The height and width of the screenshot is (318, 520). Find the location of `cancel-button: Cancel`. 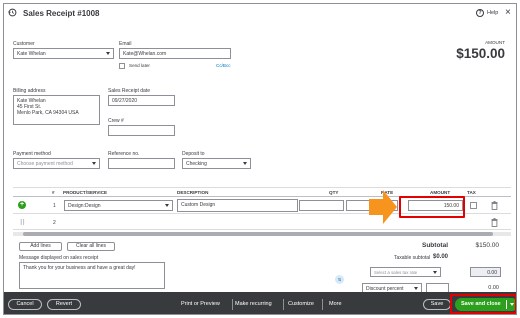

cancel-button: Cancel is located at coordinates (25, 304).